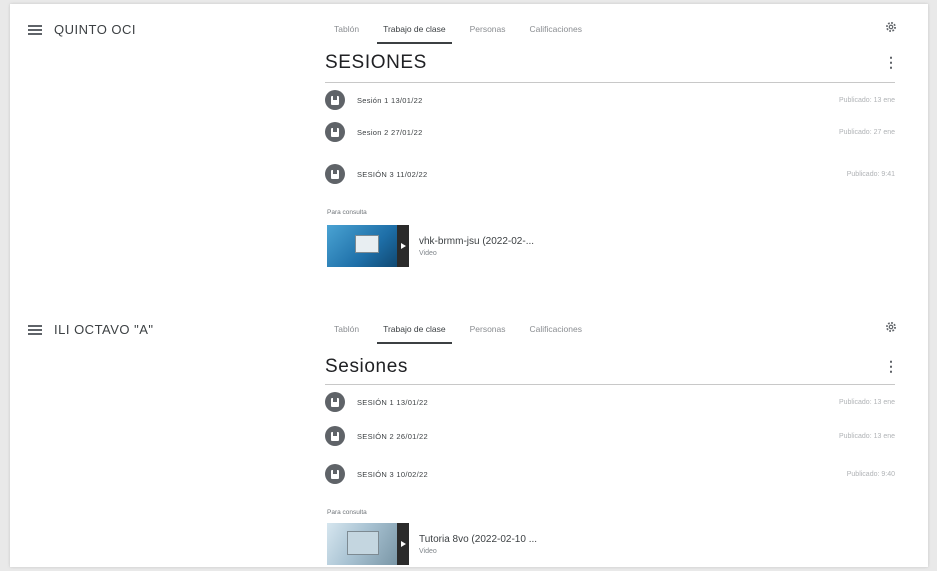  Describe the element at coordinates (610, 100) in the screenshot. I see `list-item: Sesión 1 13/01/22 Publicado: 13 ene` at that location.